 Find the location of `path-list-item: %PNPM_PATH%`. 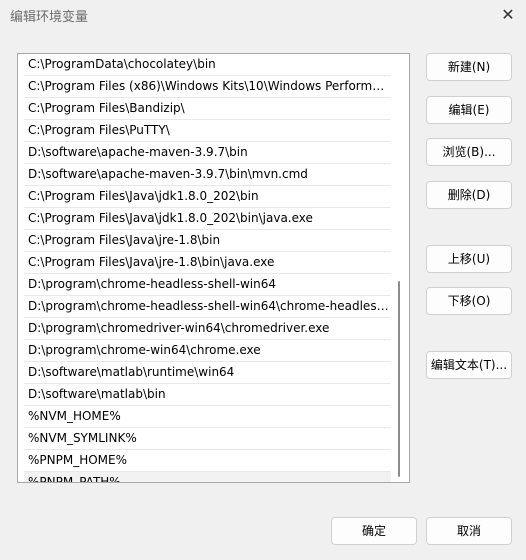

path-list-item: %PNPM_PATH% is located at coordinates (207, 477).